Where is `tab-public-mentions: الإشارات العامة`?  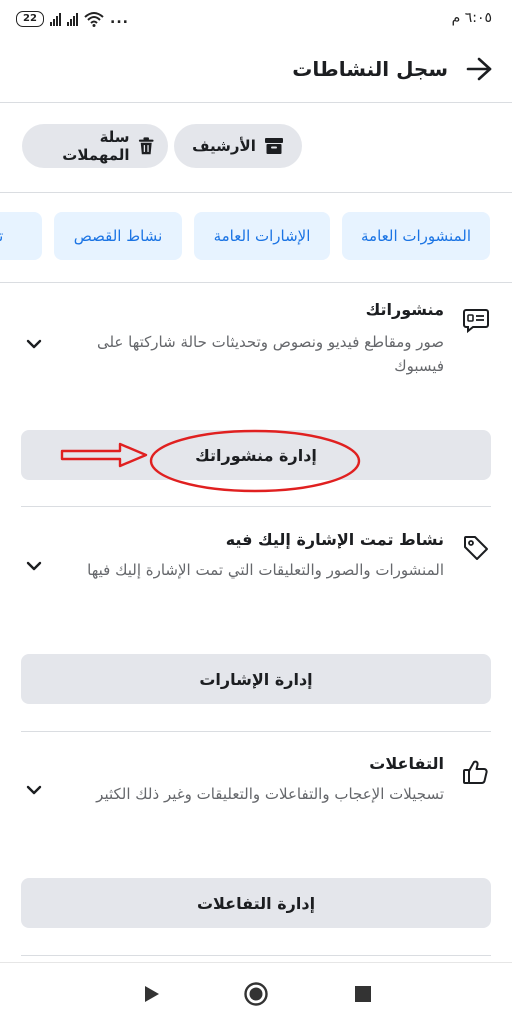 tab-public-mentions: الإشارات العامة is located at coordinates (262, 236).